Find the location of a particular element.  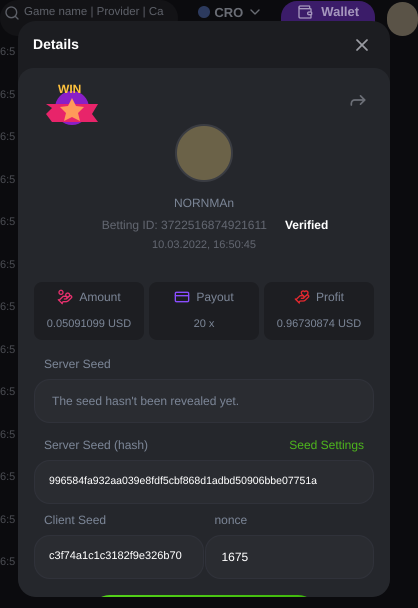

stat-value: 0.05091099 USD is located at coordinates (89, 324).